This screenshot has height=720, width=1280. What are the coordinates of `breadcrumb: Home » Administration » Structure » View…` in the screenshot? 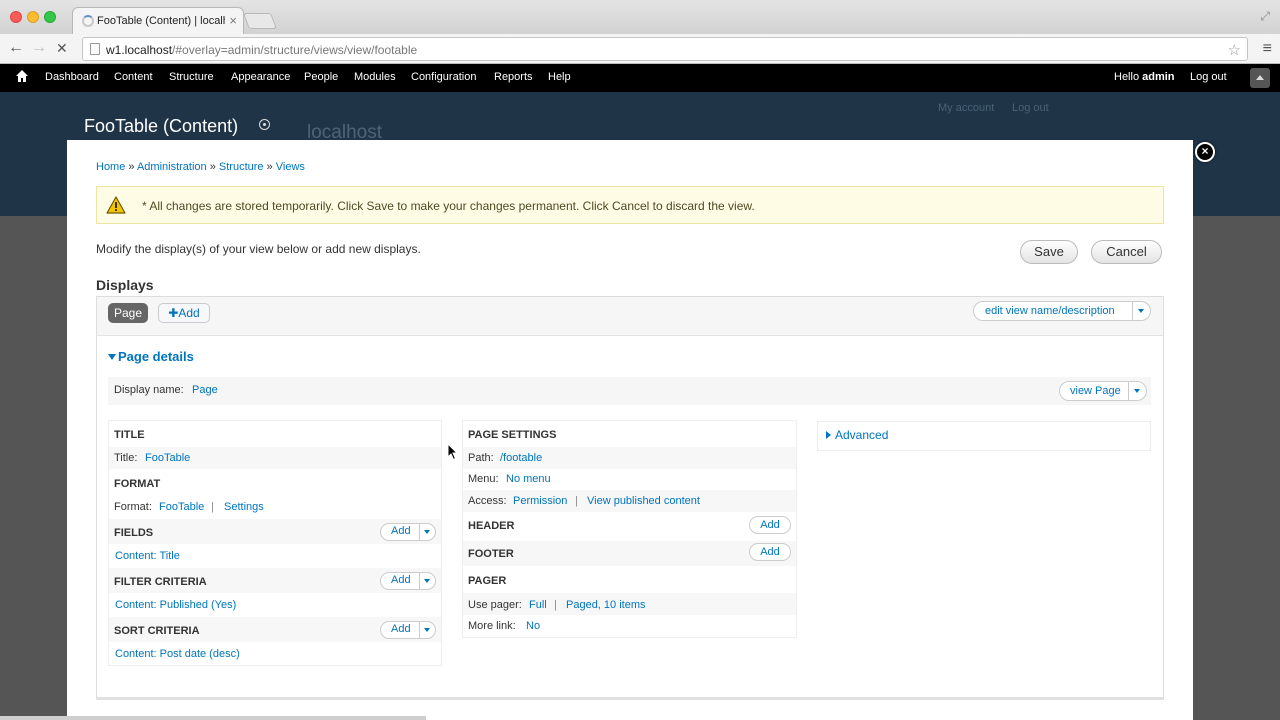 It's located at (200, 167).